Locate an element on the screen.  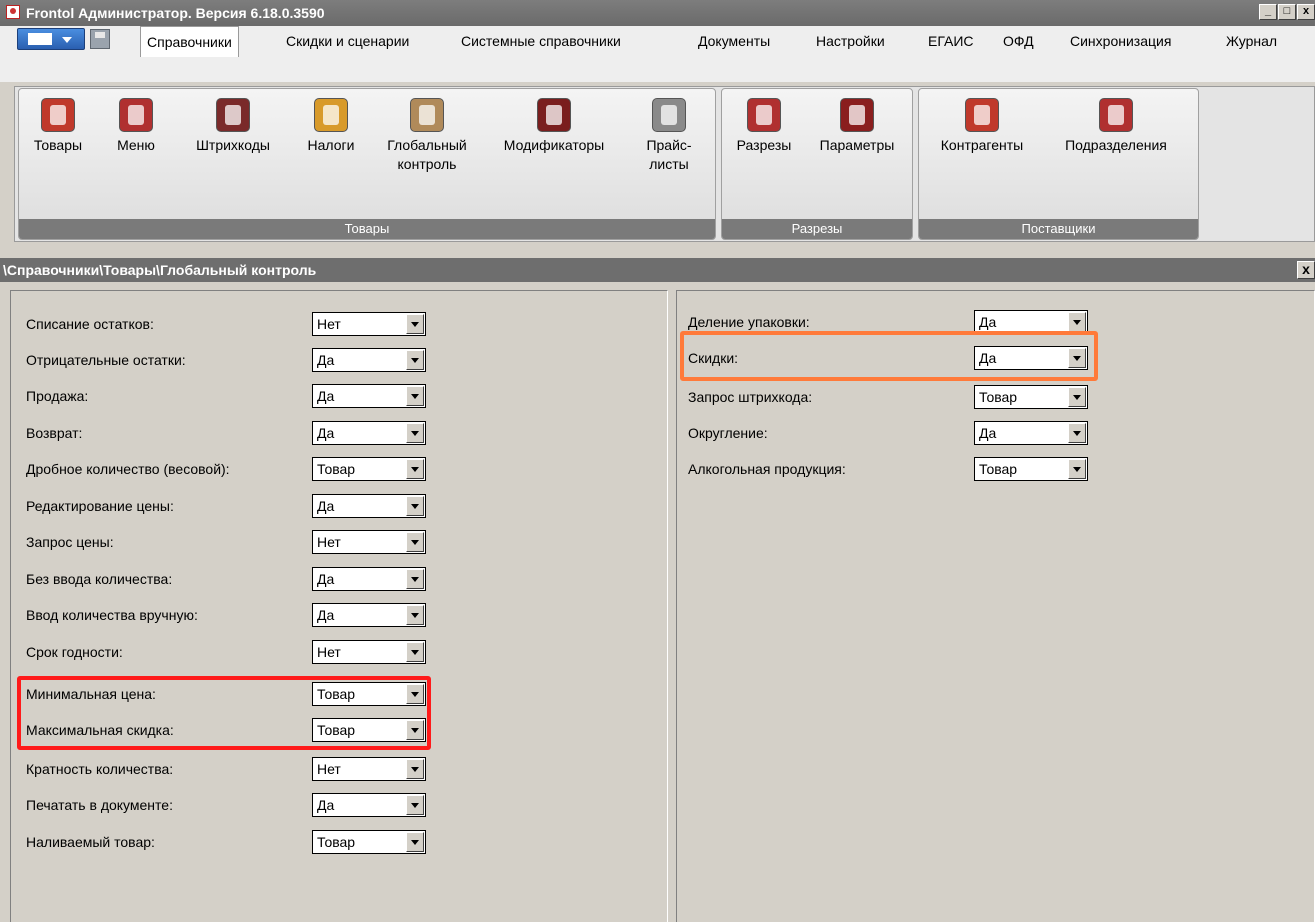
tab-egais: ЕГАИС is located at coordinates (951, 41).